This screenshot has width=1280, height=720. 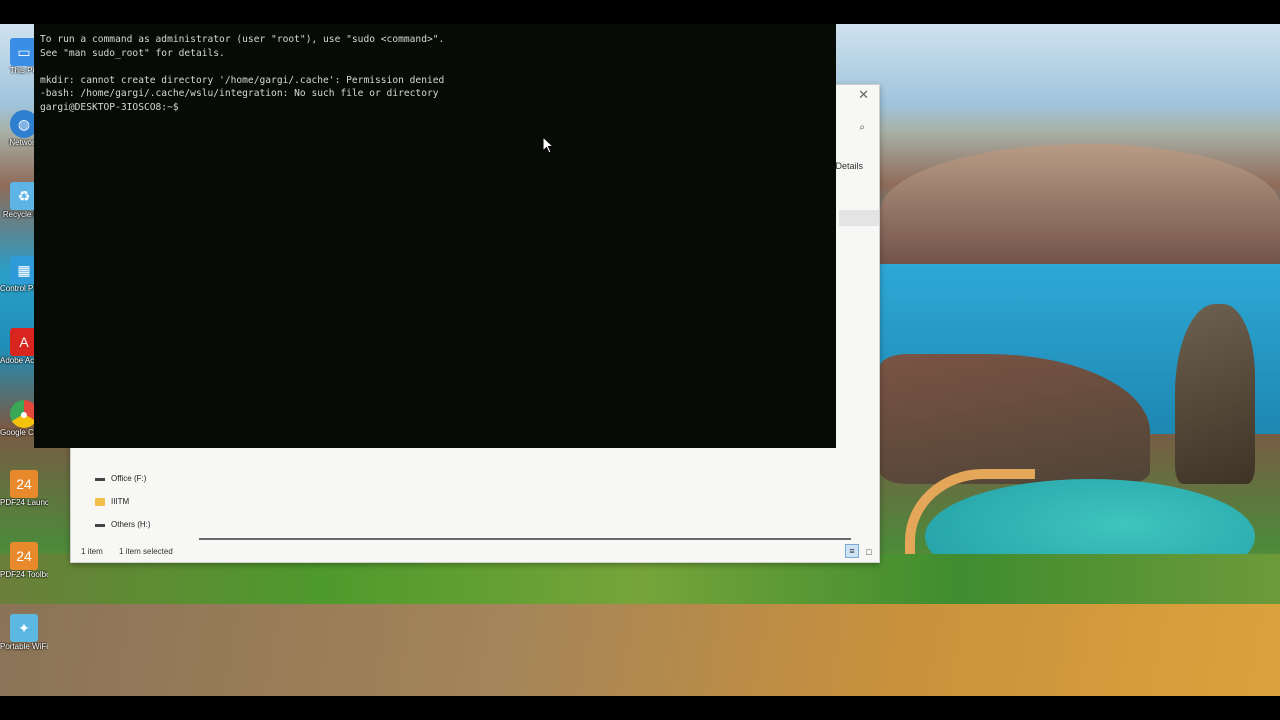 I want to click on tiles-view-icon: □, so click(x=869, y=552).